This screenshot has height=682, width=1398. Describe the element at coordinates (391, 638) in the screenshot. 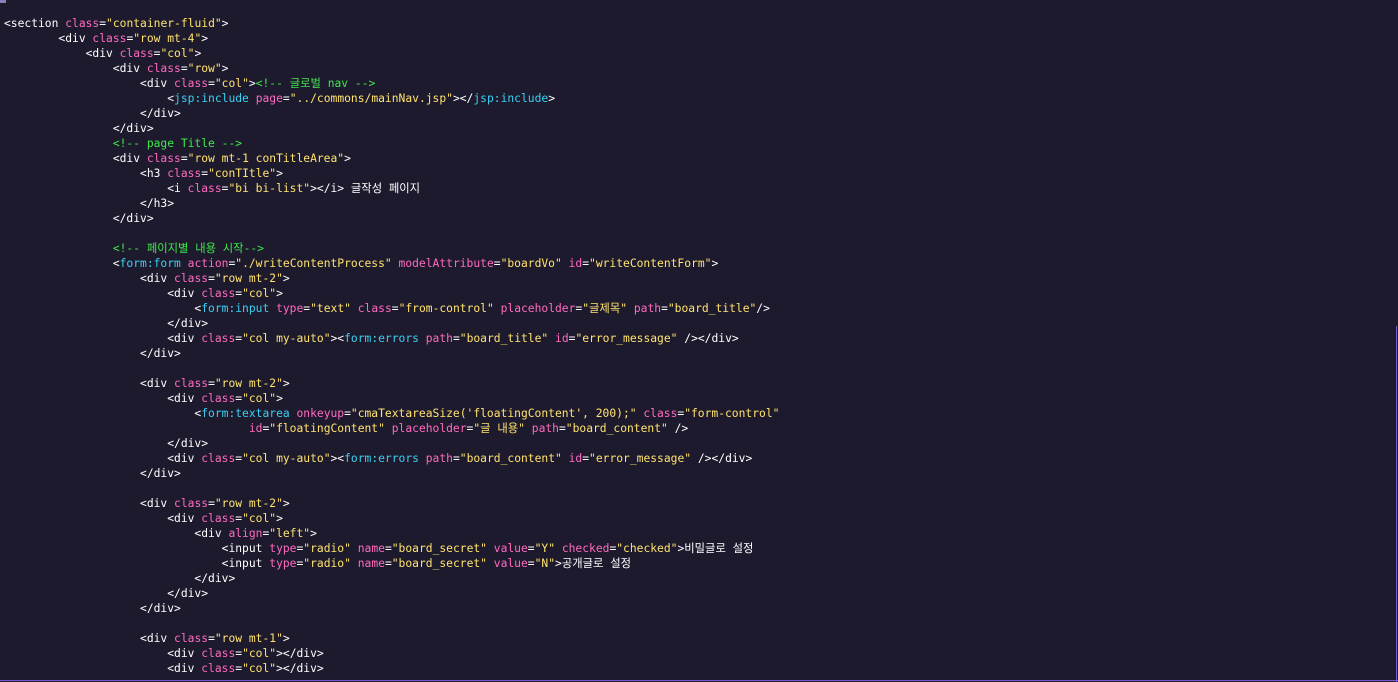

I see `code-line: <div class="row mt-1">` at that location.